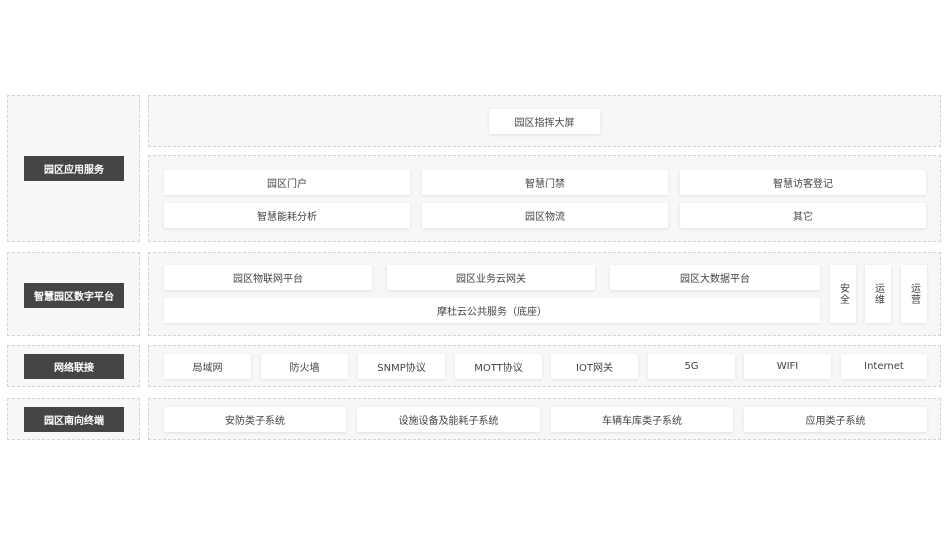  I want to click on network-firewall: 防火墙, so click(304, 366).